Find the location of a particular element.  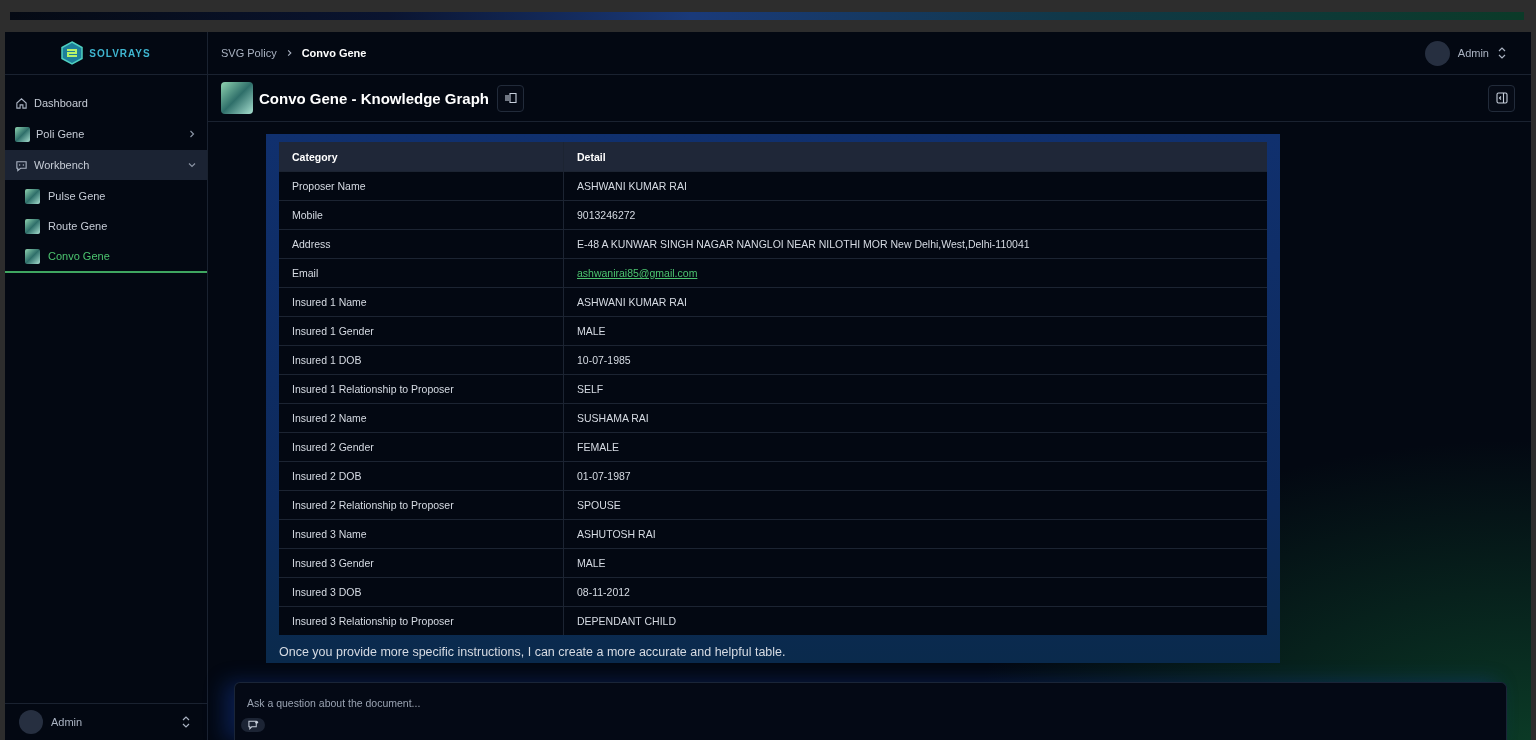

brand-name: SOLVRAYS is located at coordinates (120, 53).